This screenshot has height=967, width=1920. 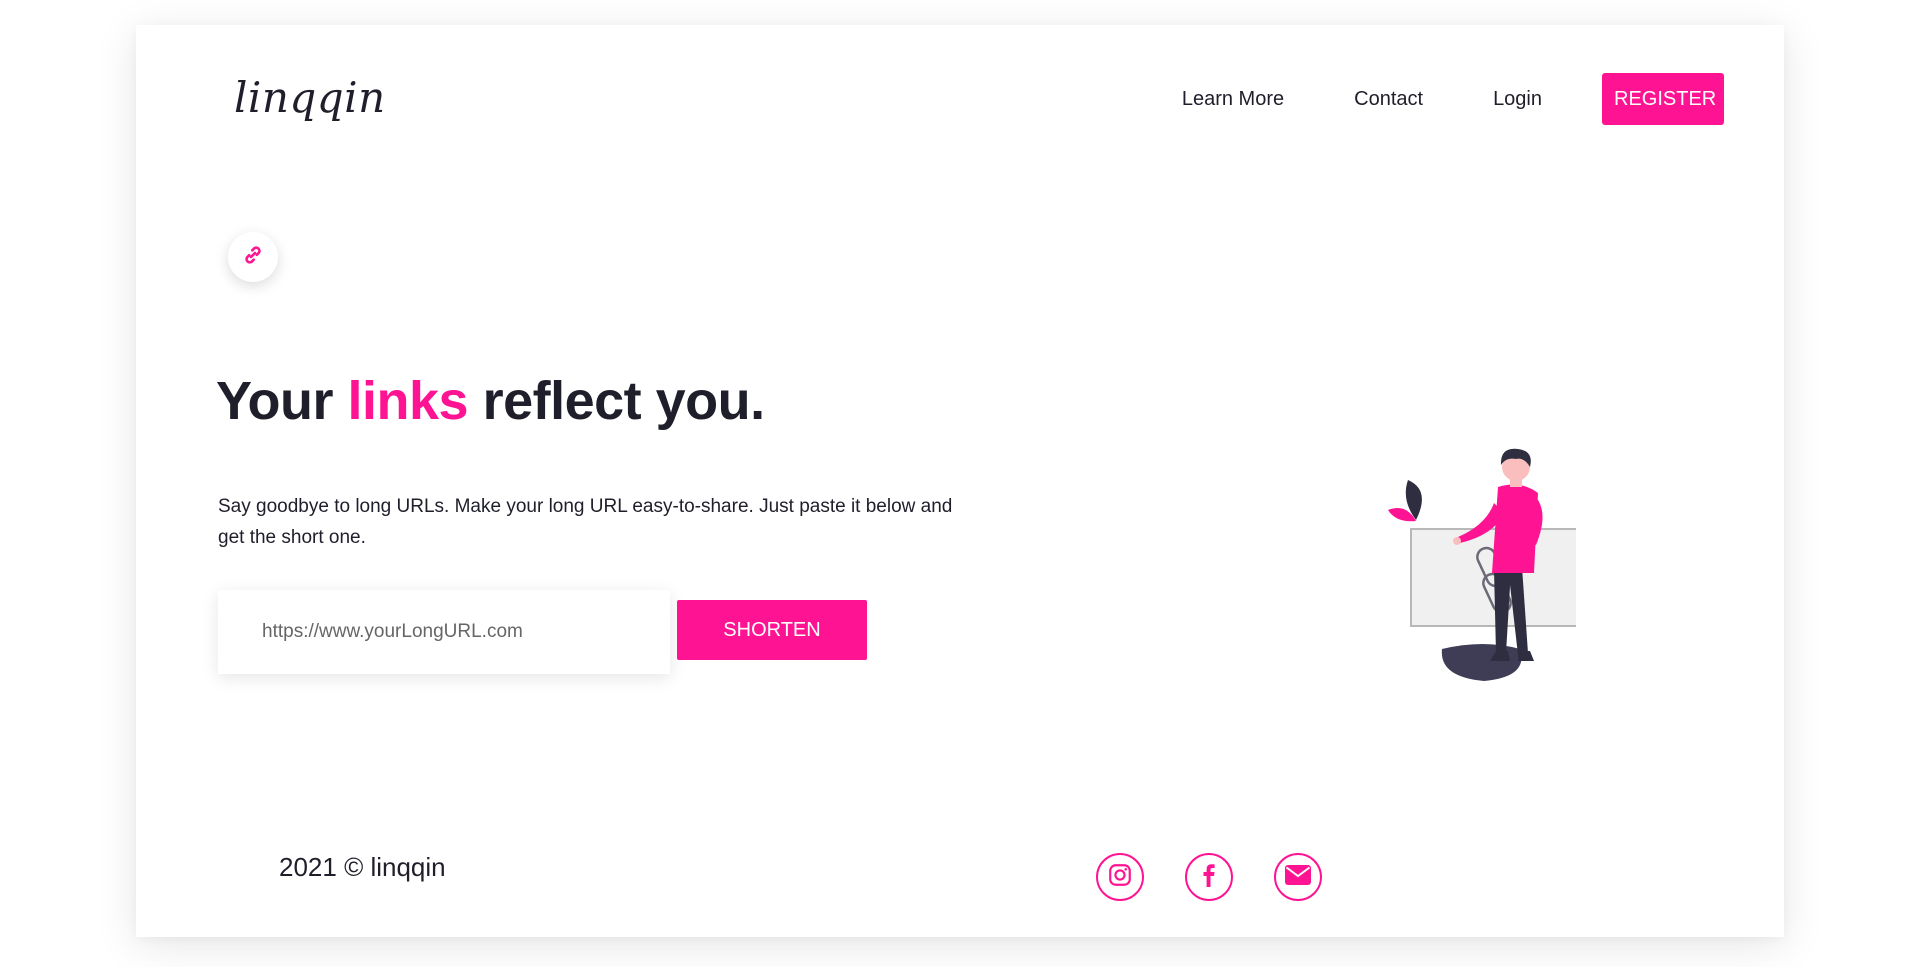 What do you see at coordinates (772, 630) in the screenshot?
I see `shorten-button: SHORTEN` at bounding box center [772, 630].